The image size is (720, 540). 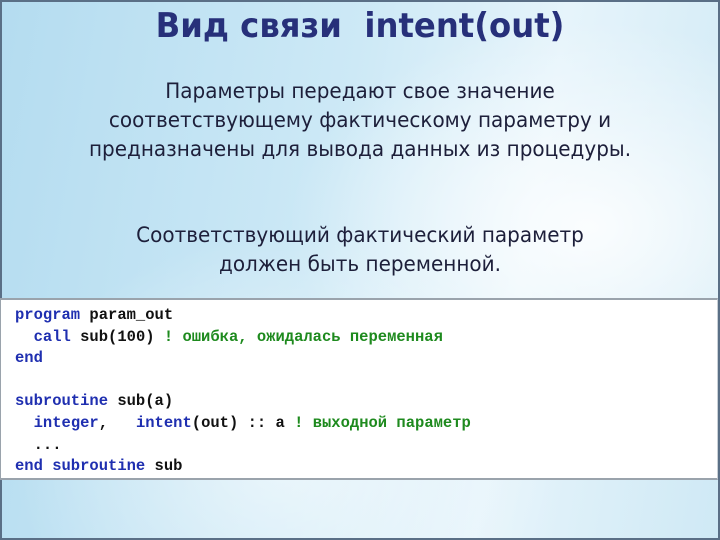 What do you see at coordinates (243, 359) in the screenshot?
I see `code-line: end` at bounding box center [243, 359].